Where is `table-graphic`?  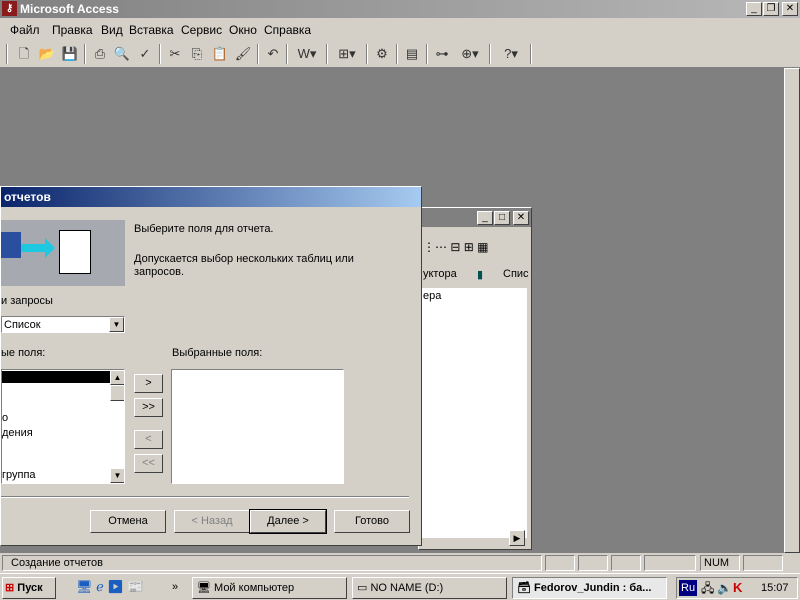
table-graphic is located at coordinates (11, 245).